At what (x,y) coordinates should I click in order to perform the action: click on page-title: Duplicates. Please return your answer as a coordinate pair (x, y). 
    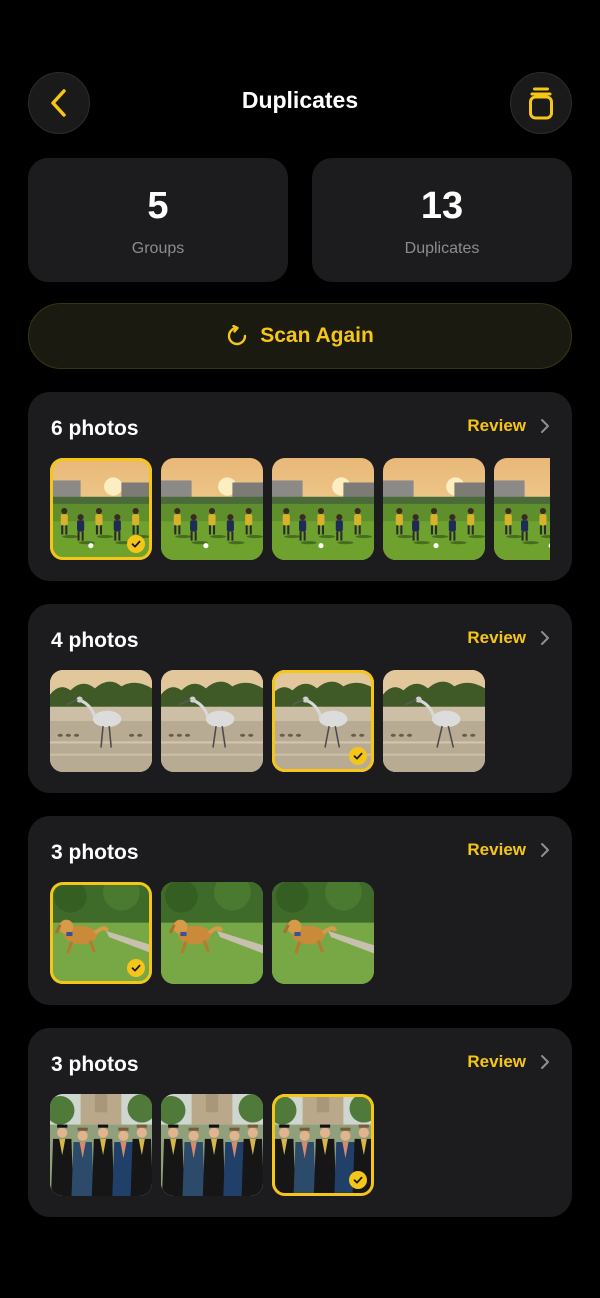
    Looking at the image, I should click on (300, 100).